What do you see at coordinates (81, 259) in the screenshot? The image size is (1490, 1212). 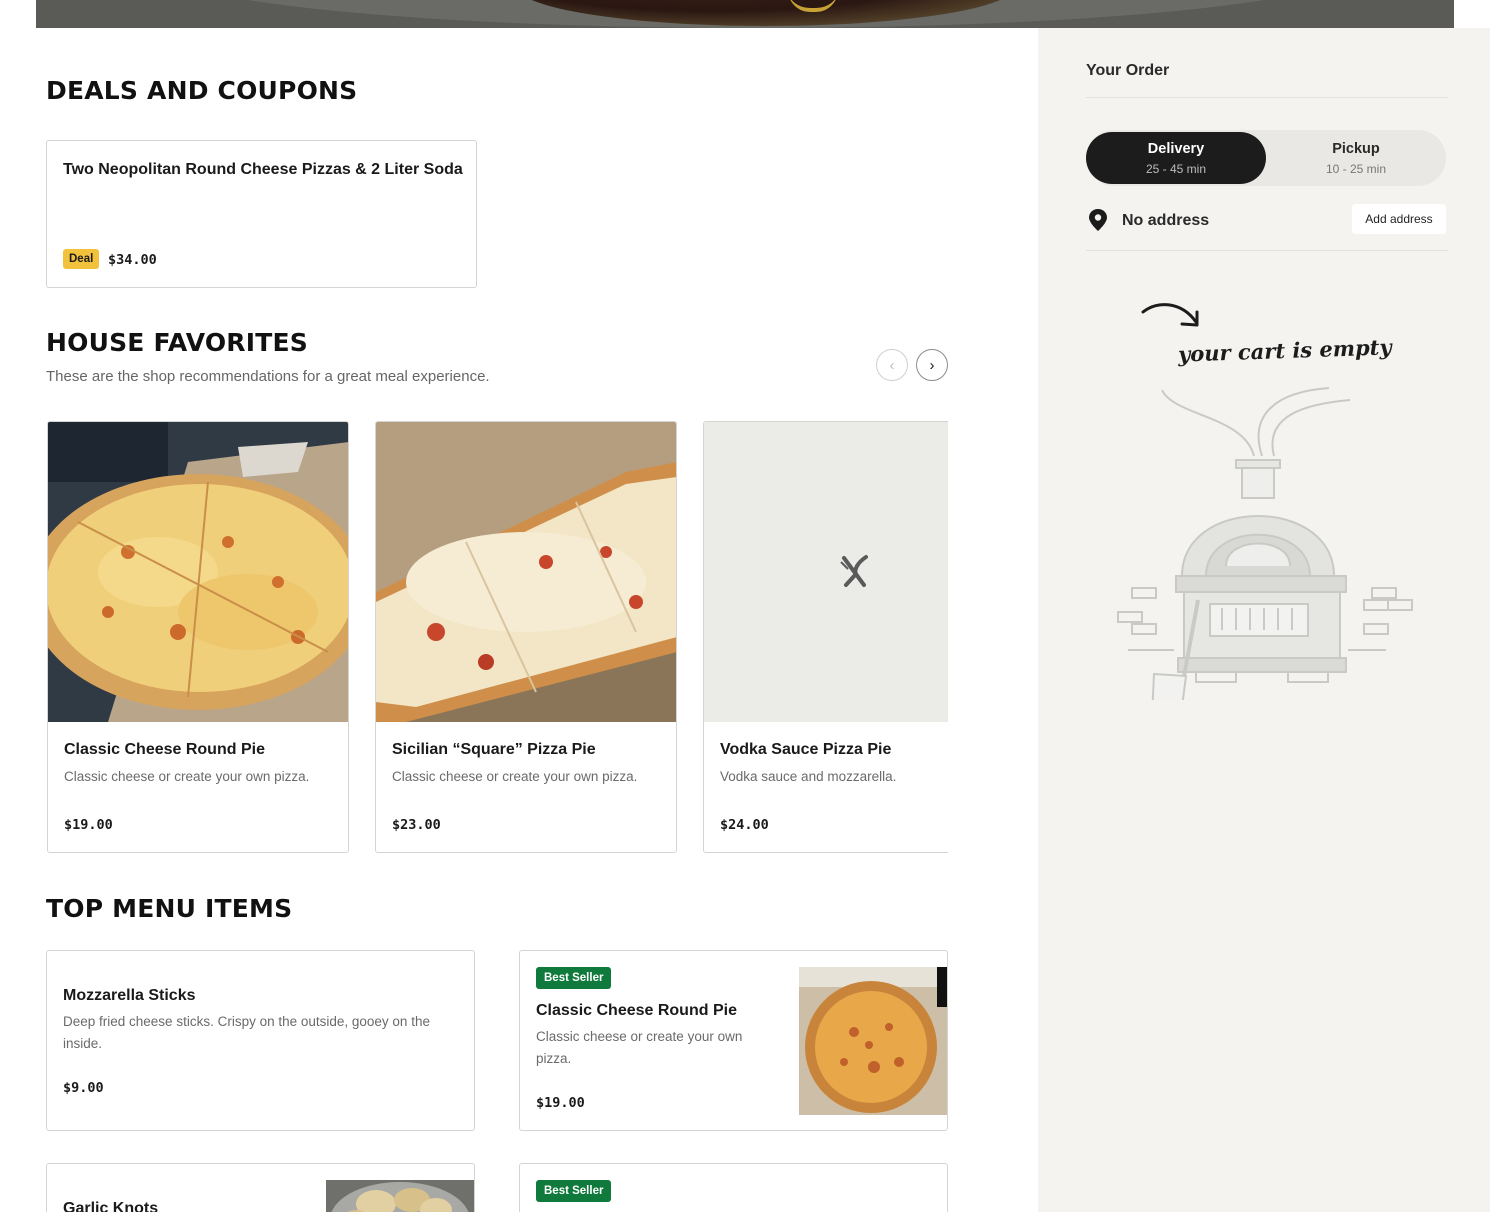 I see `deal-badge: Deal` at bounding box center [81, 259].